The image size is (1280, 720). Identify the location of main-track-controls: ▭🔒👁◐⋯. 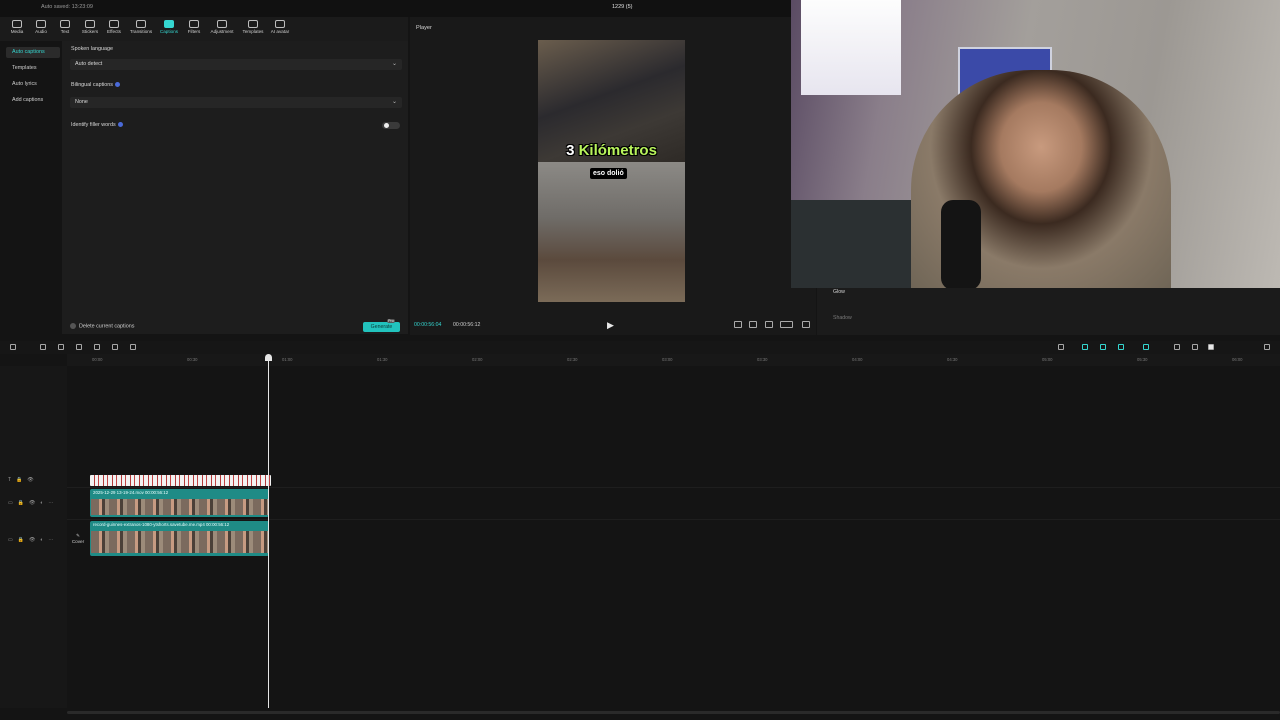
(33, 540).